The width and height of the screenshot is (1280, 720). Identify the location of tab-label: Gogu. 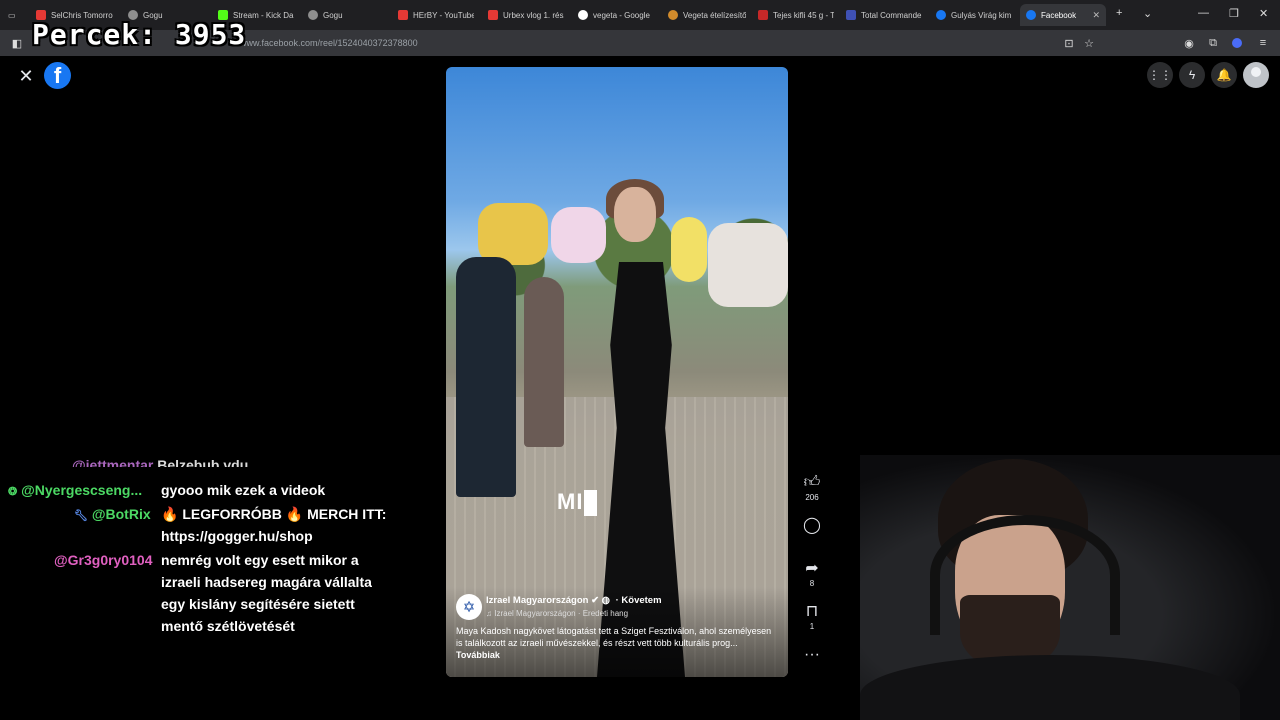
(333, 15).